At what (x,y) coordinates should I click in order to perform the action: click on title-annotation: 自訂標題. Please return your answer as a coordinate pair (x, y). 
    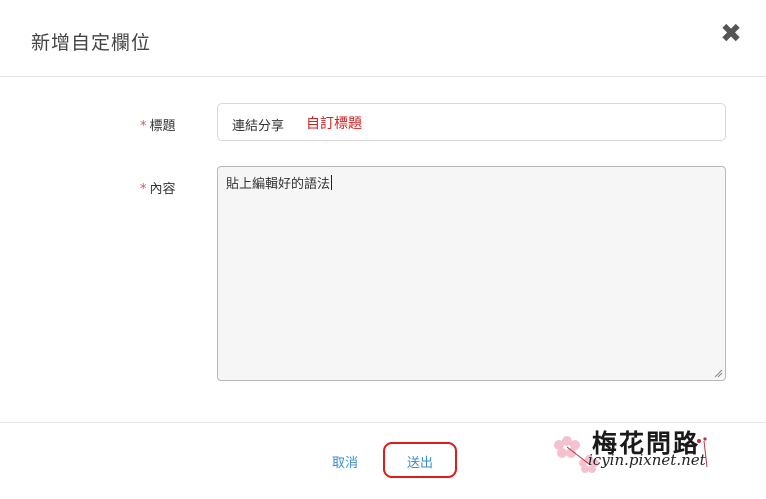
    Looking at the image, I should click on (334, 124).